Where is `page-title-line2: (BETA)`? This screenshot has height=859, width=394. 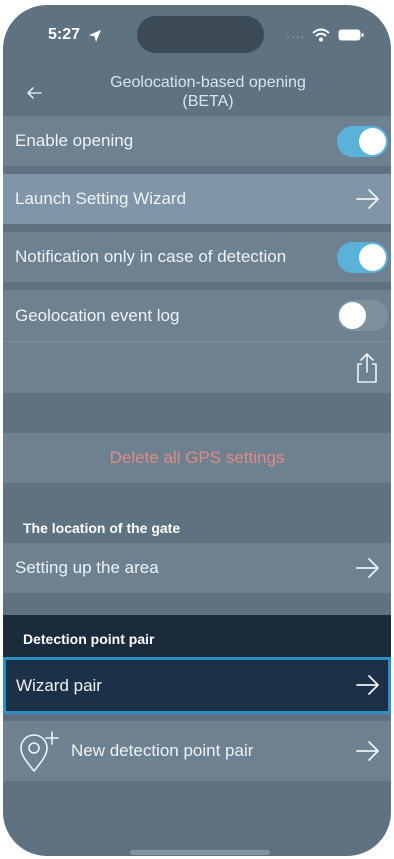
page-title-line2: (BETA) is located at coordinates (208, 101).